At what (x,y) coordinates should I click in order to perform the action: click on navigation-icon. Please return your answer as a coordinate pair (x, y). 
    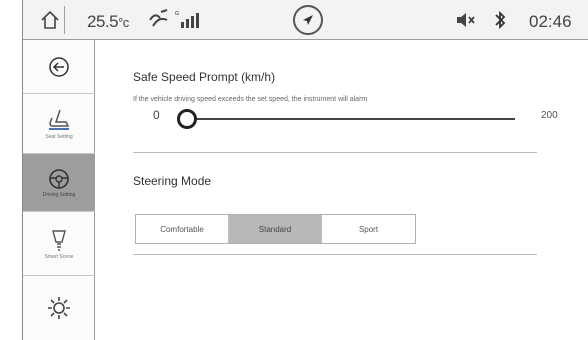
    Looking at the image, I should click on (308, 20).